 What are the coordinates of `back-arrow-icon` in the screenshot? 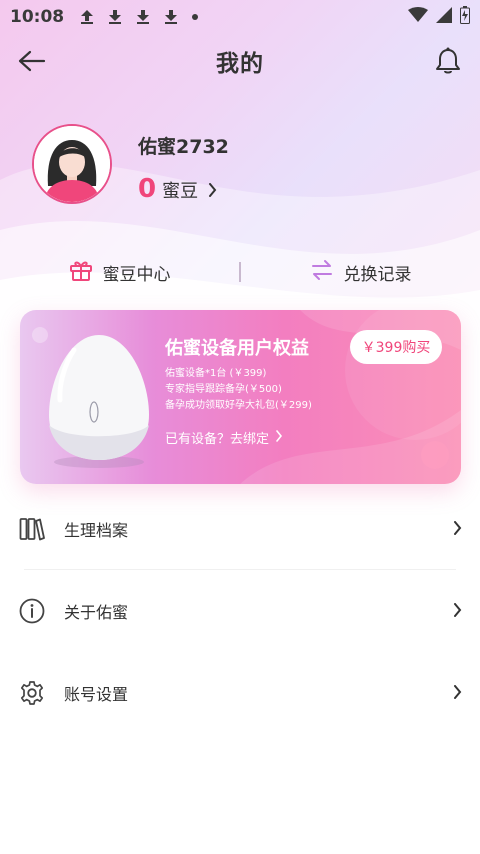 It's located at (32, 61).